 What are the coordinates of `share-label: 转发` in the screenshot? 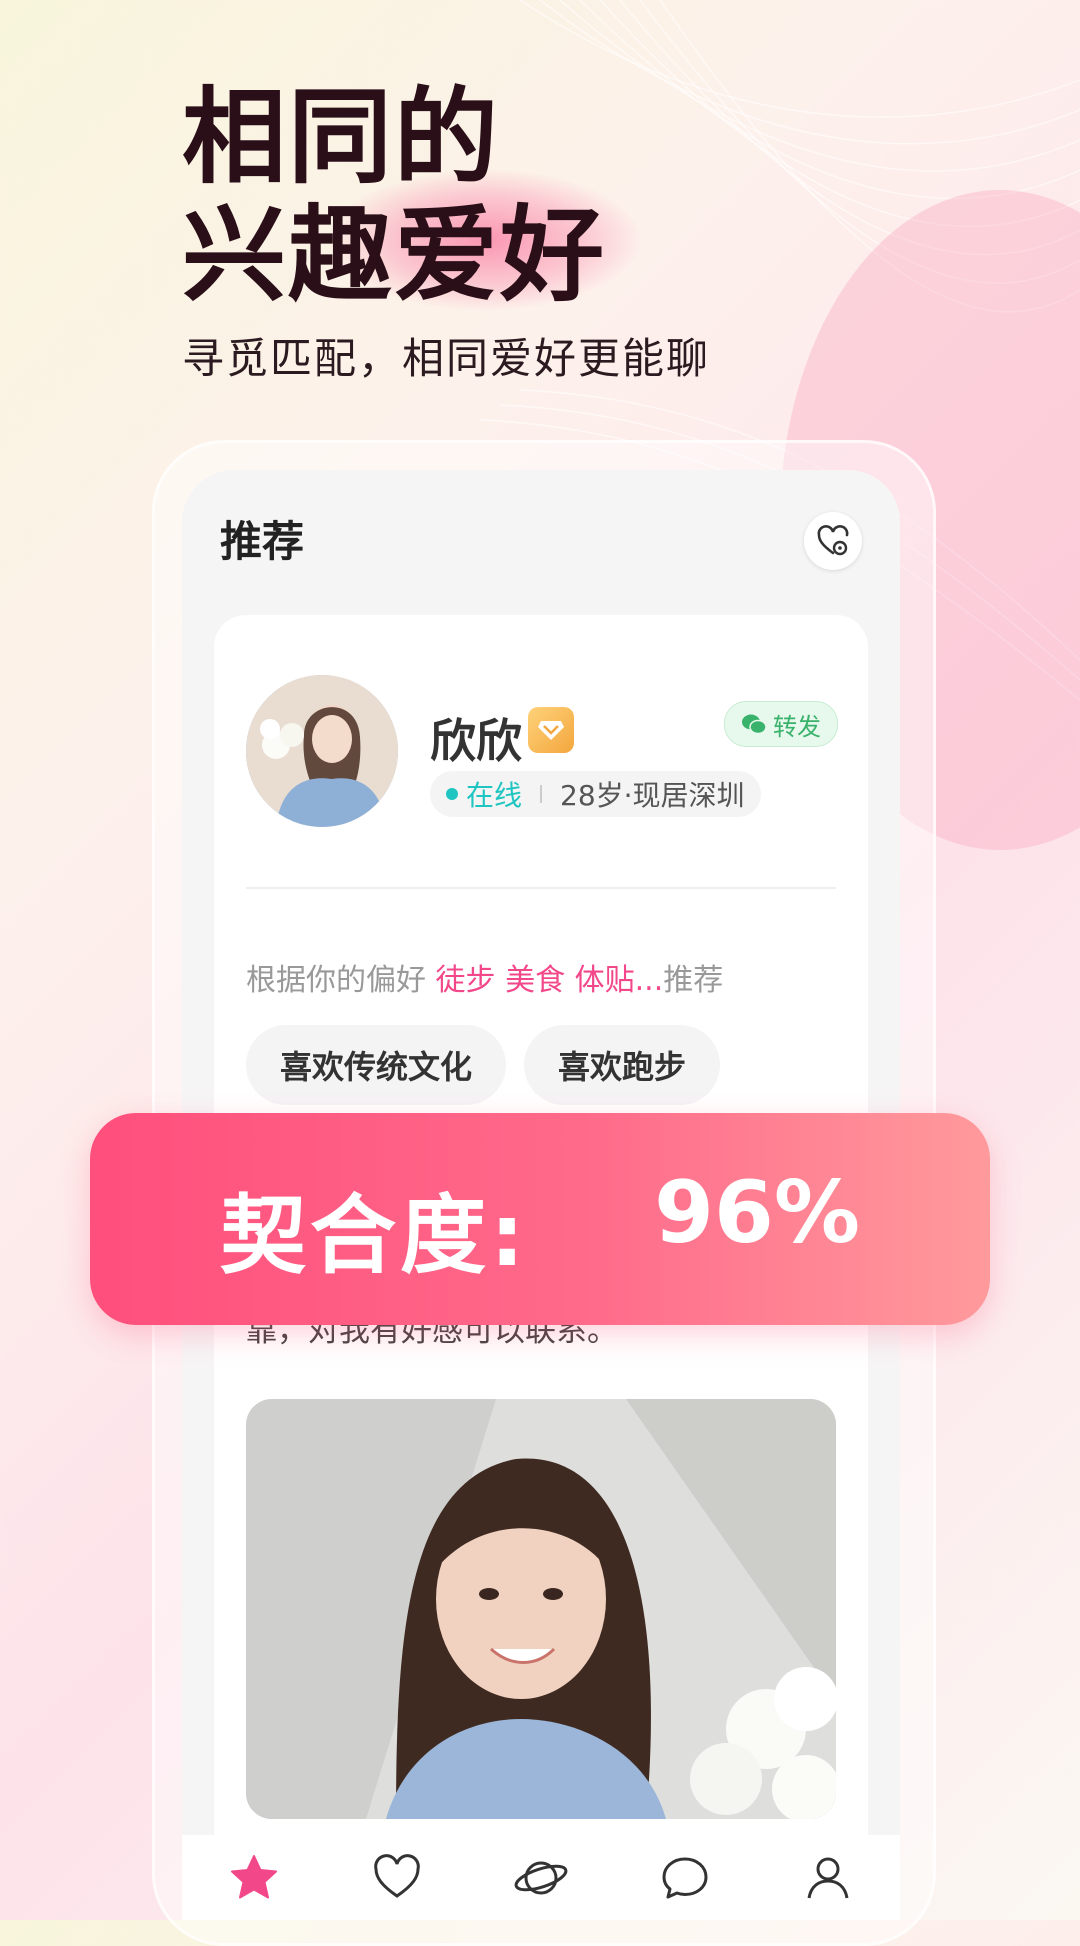 It's located at (797, 726).